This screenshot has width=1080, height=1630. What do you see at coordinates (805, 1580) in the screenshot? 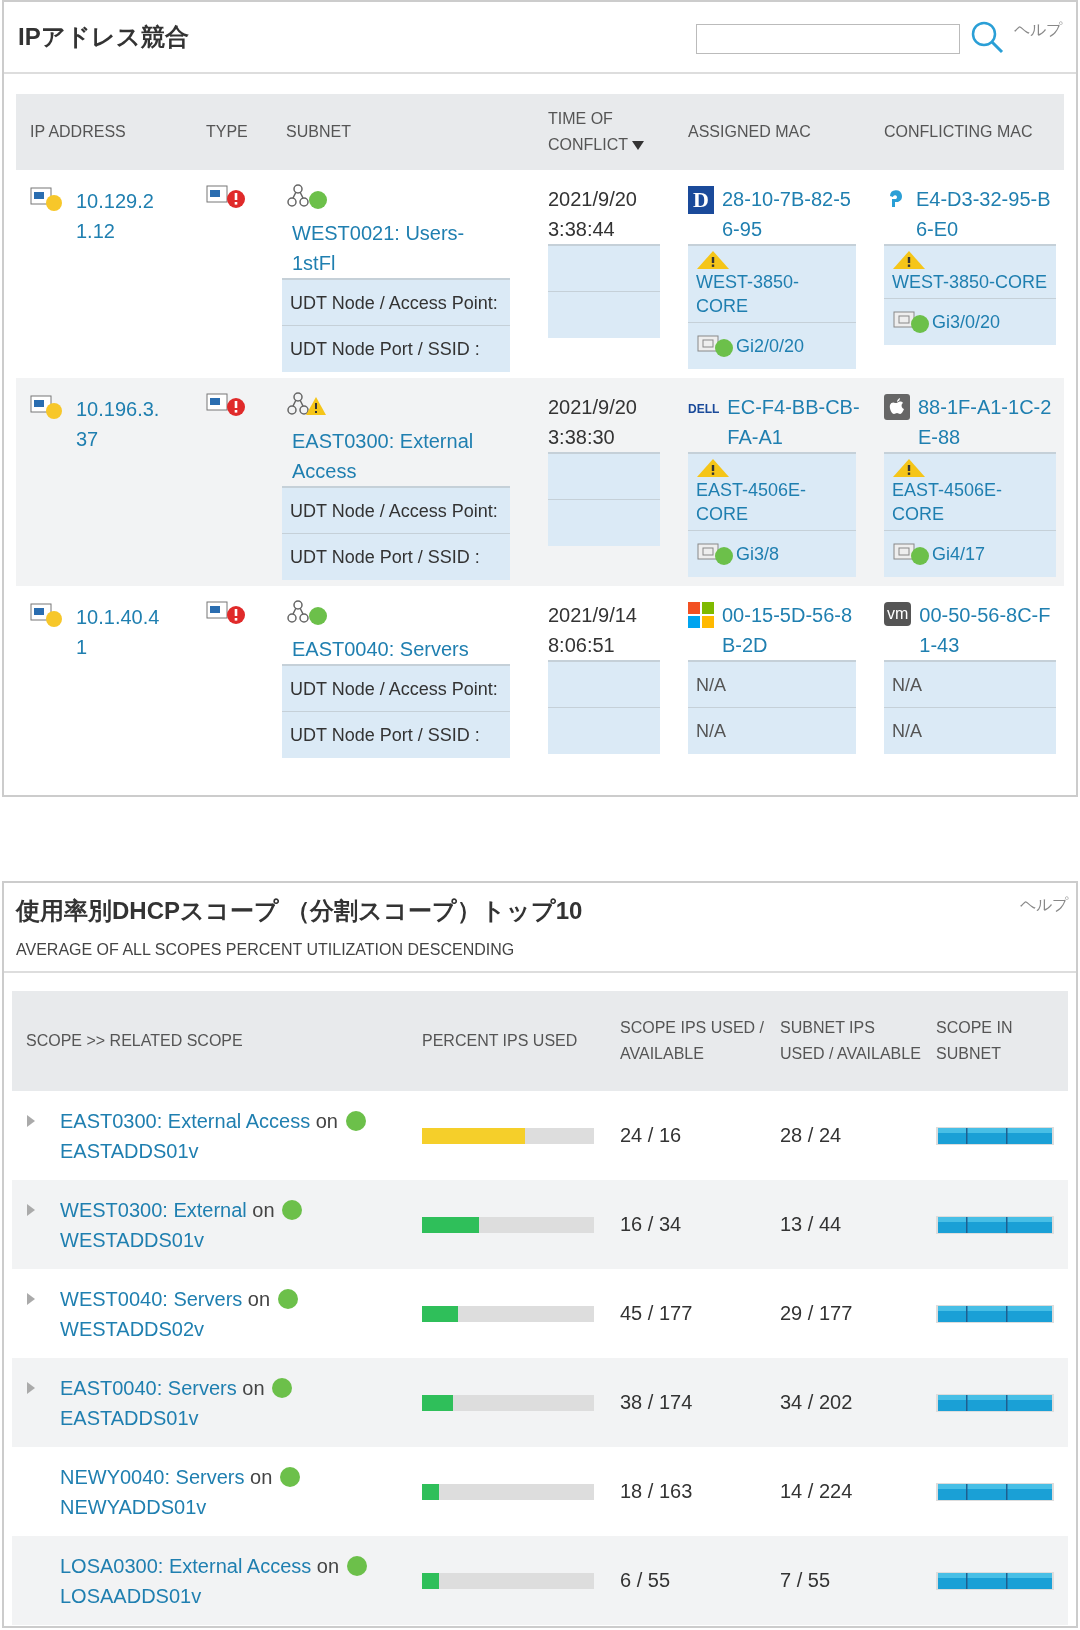
I see `subnet-ips-value: 7 / 55` at bounding box center [805, 1580].